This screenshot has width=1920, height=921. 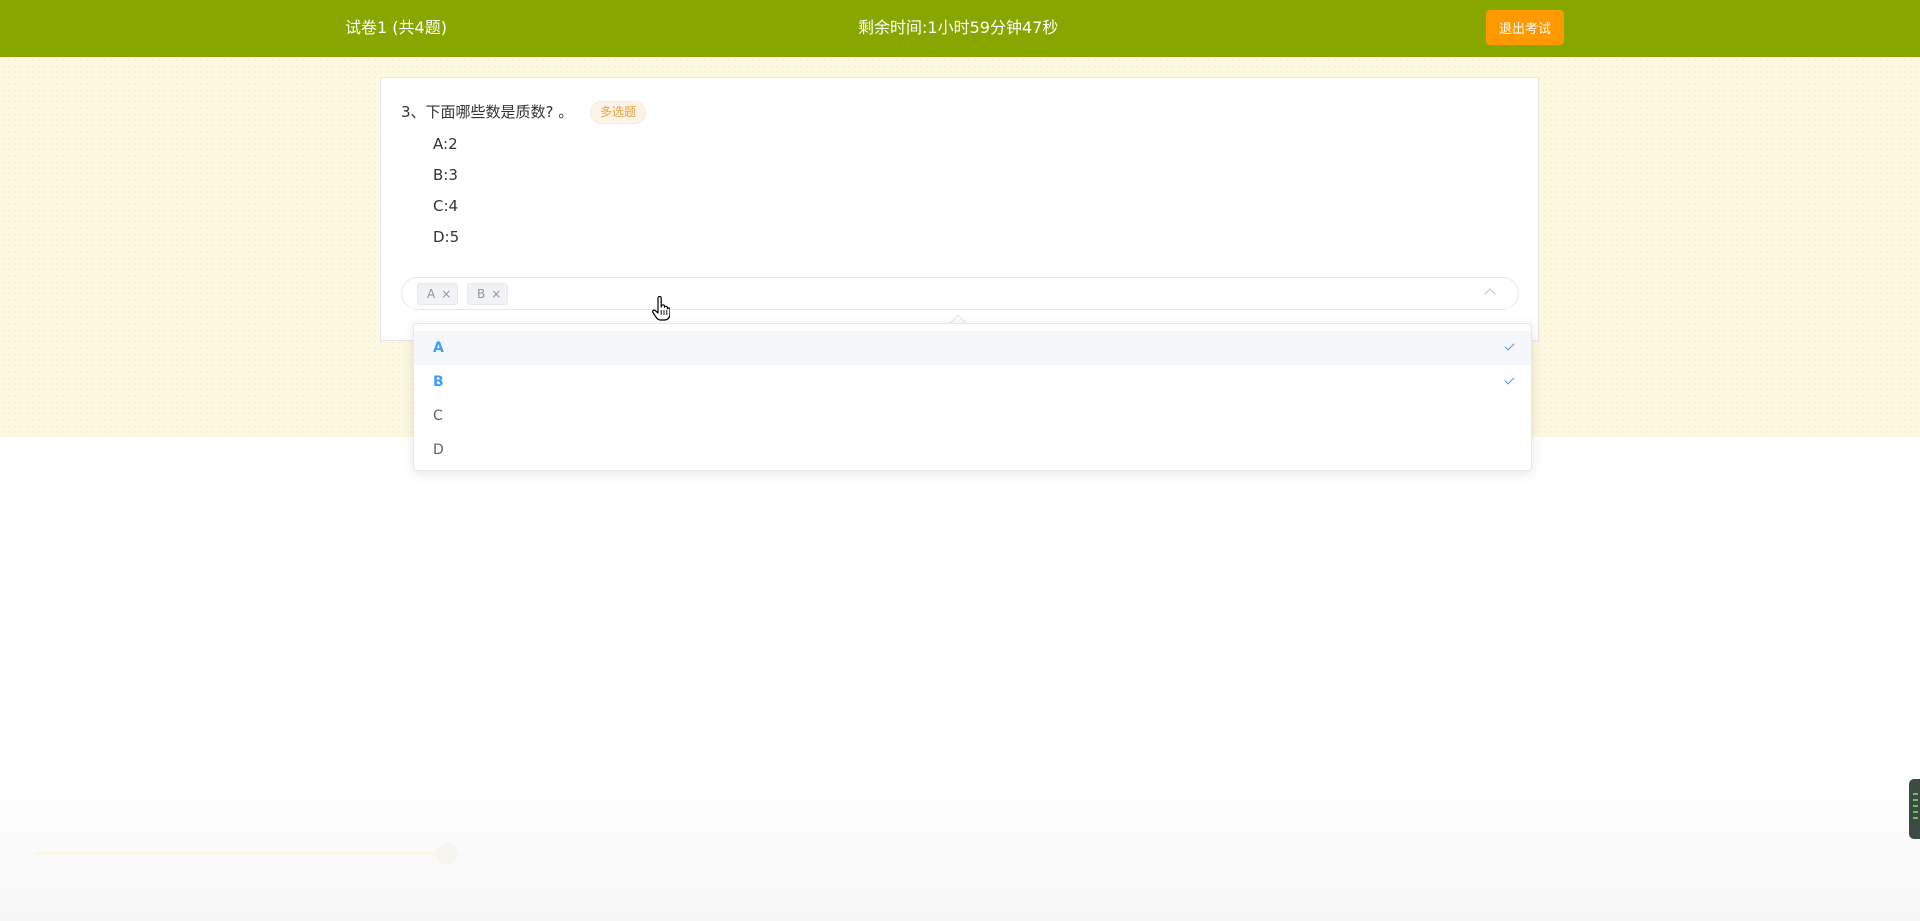 What do you see at coordinates (441, 144) in the screenshot?
I see `option-letter: A:` at bounding box center [441, 144].